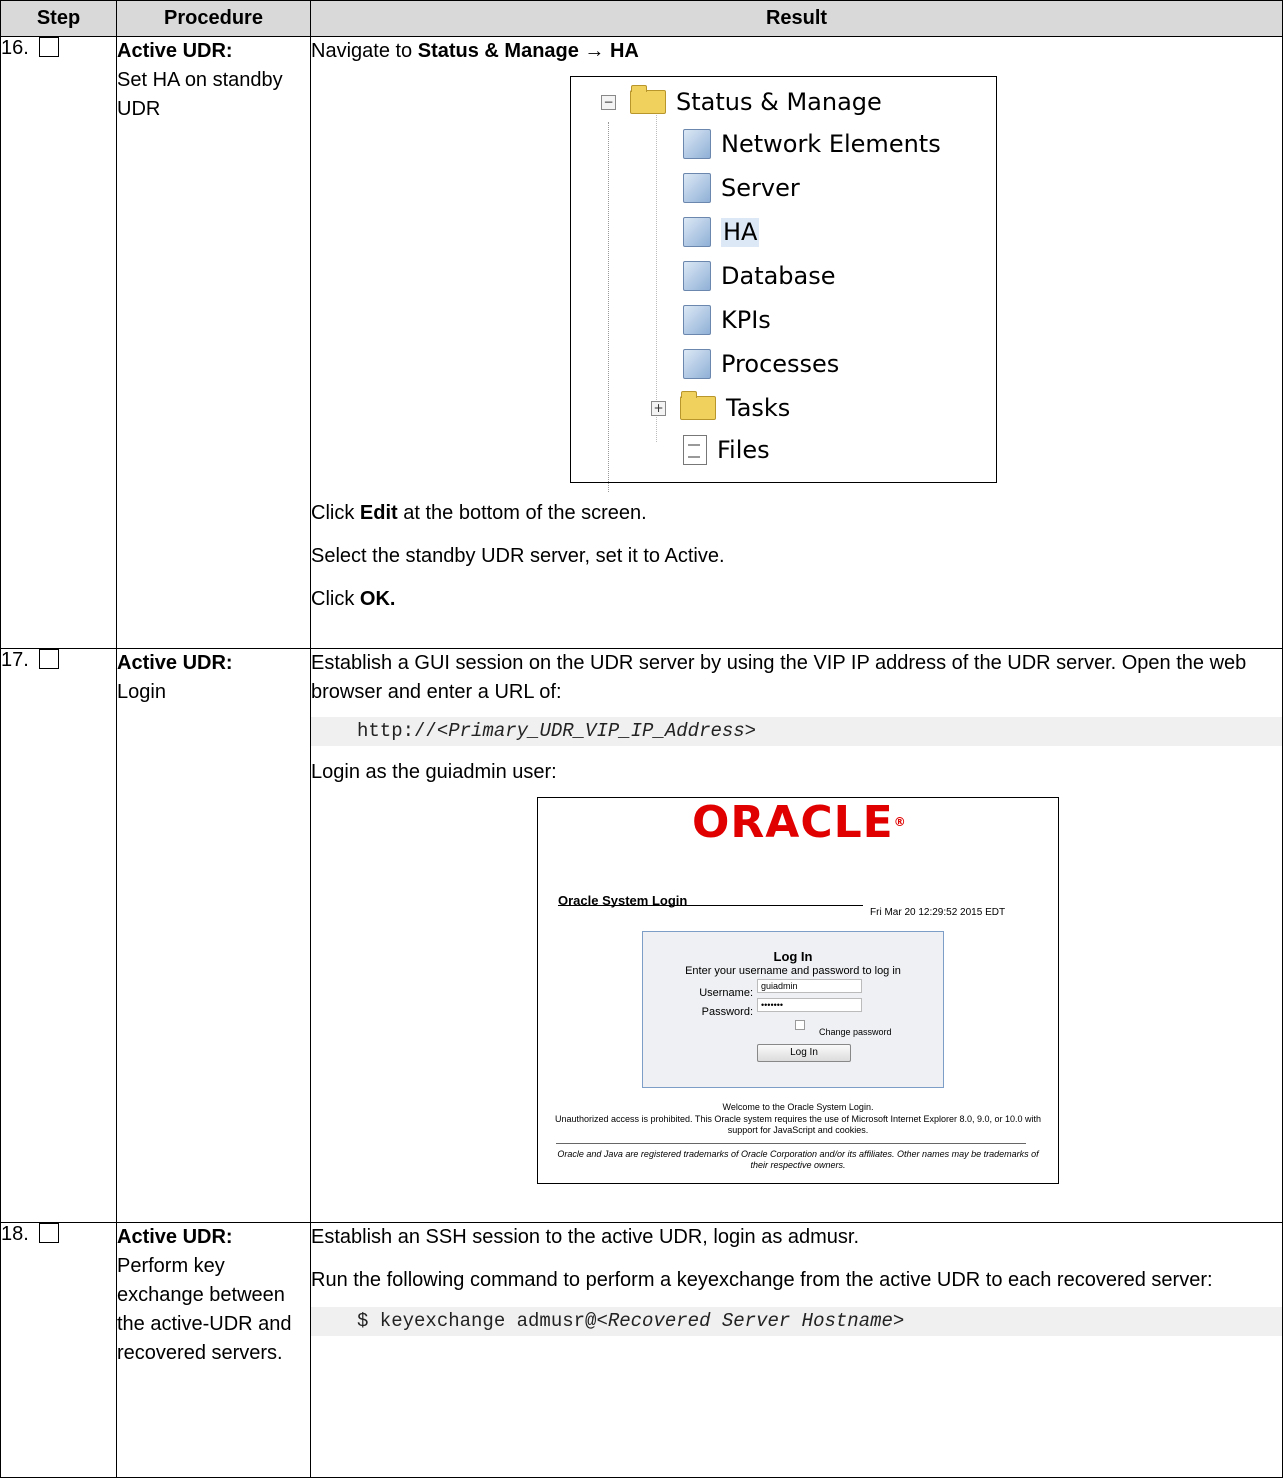 The image size is (1283, 1478). I want to click on logo-mark: ®, so click(900, 822).